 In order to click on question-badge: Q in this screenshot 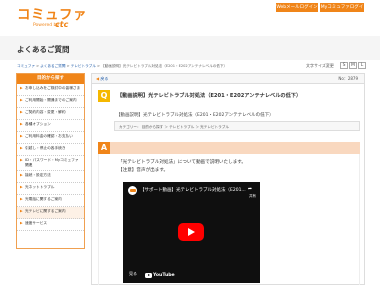, I will do `click(104, 96)`.